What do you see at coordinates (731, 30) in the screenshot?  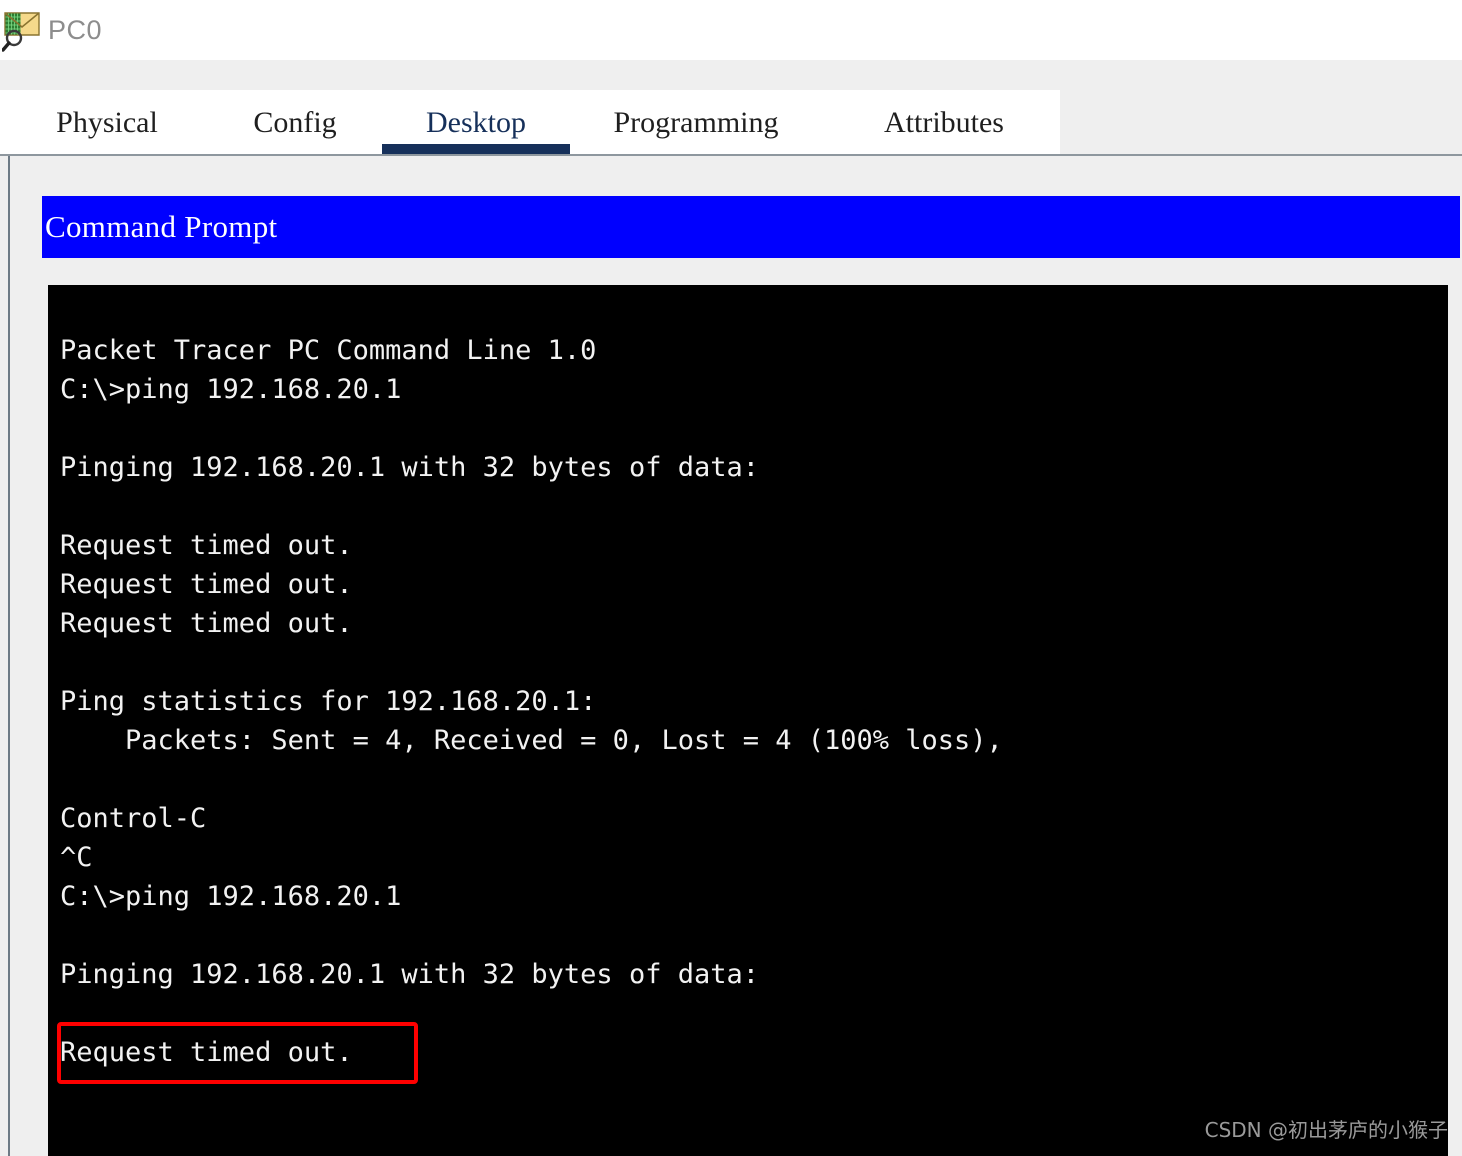 I see `window-title-bar: PC0` at bounding box center [731, 30].